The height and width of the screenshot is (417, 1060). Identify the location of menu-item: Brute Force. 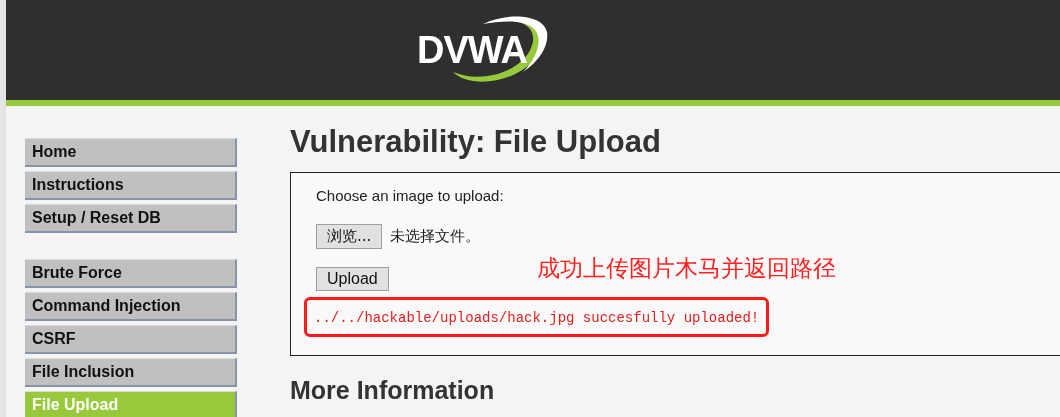
(131, 273).